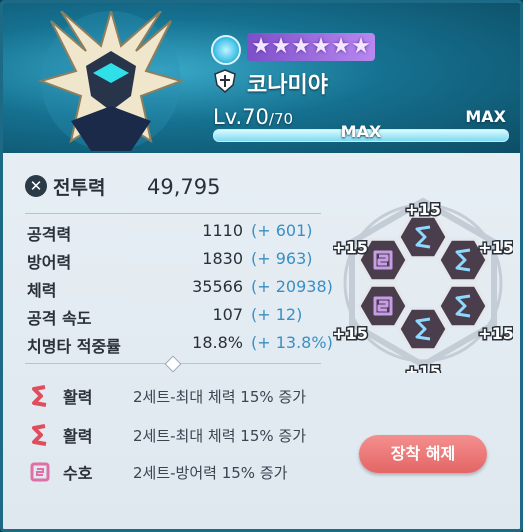 This screenshot has height=532, width=523. I want to click on hero-portrait, so click(111, 81).